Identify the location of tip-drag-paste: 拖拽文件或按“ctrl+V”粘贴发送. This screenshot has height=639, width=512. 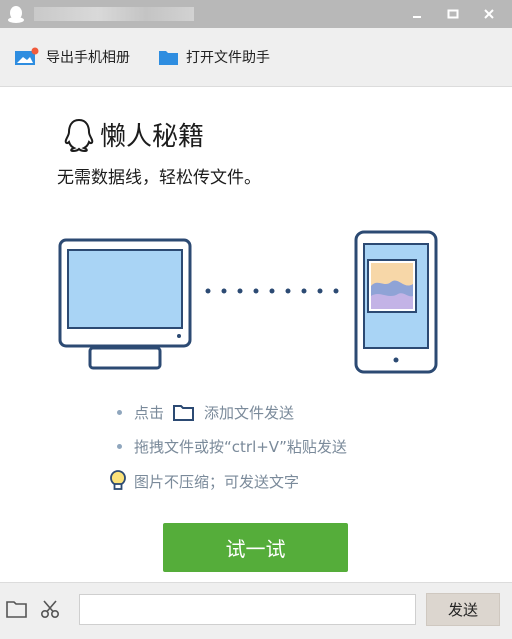
(232, 446).